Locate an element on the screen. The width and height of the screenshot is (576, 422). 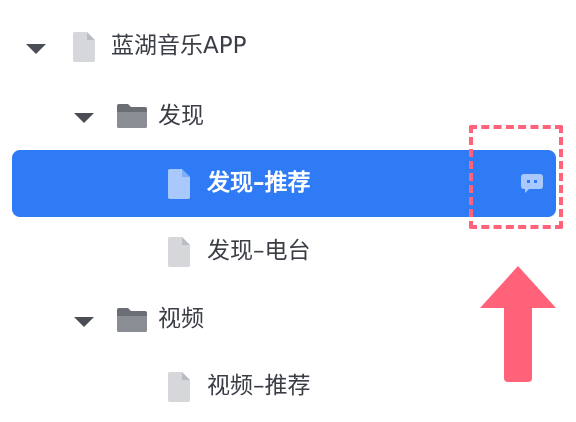
tree-item-label: 视频–推荐 is located at coordinates (259, 386).